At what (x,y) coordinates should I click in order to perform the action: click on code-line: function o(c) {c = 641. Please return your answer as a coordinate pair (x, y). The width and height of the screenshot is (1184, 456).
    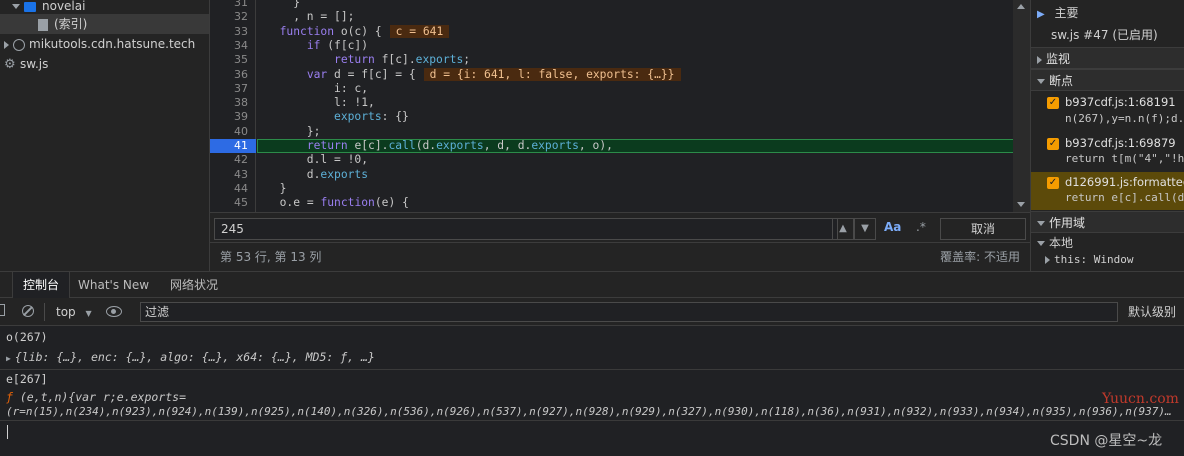
    Looking at the image, I should click on (358, 31).